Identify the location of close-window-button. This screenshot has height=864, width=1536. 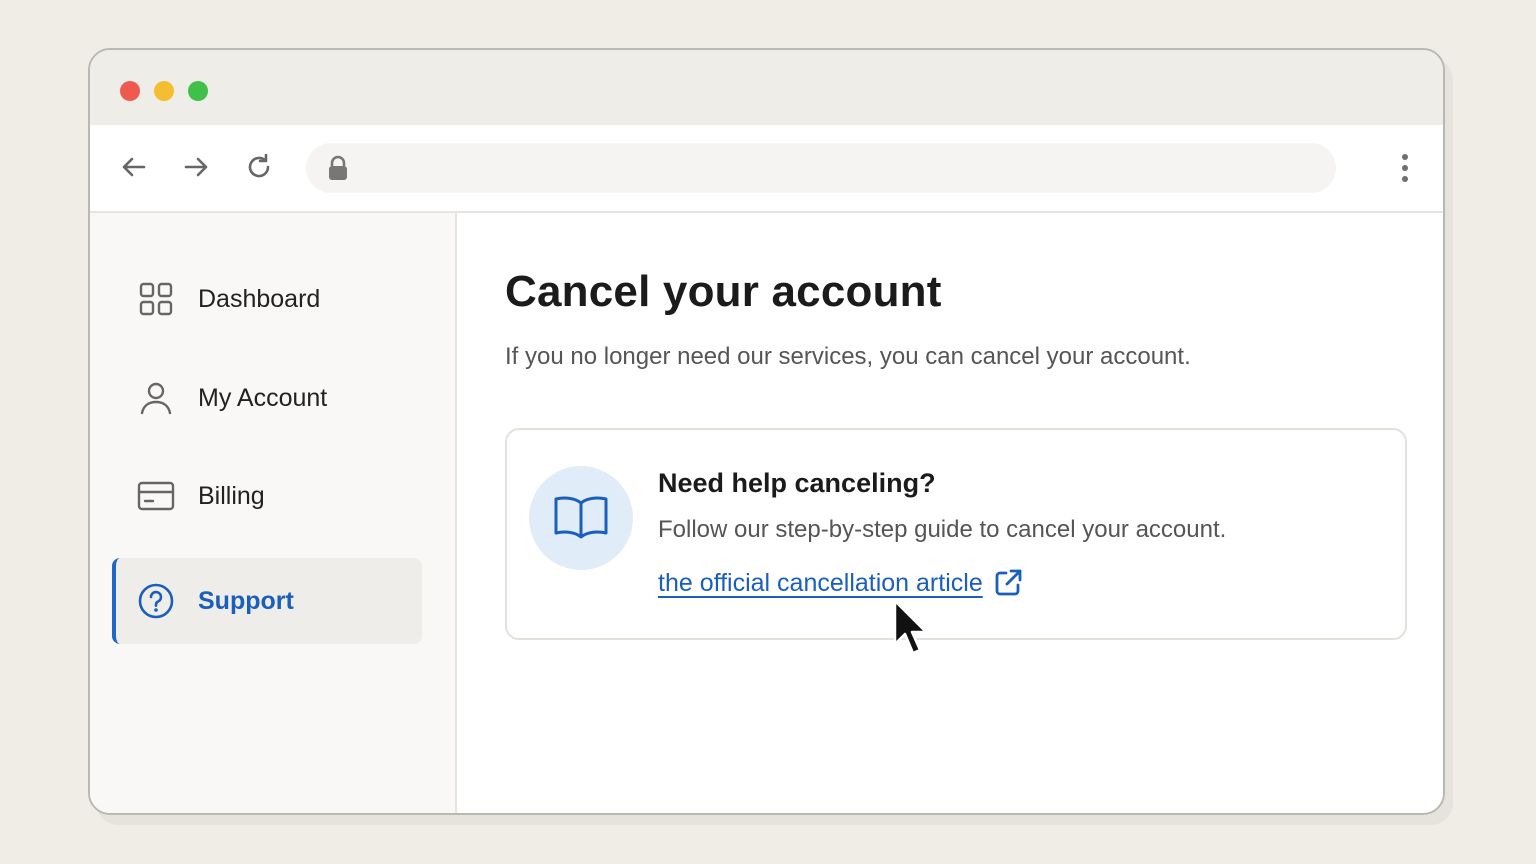
(130, 91).